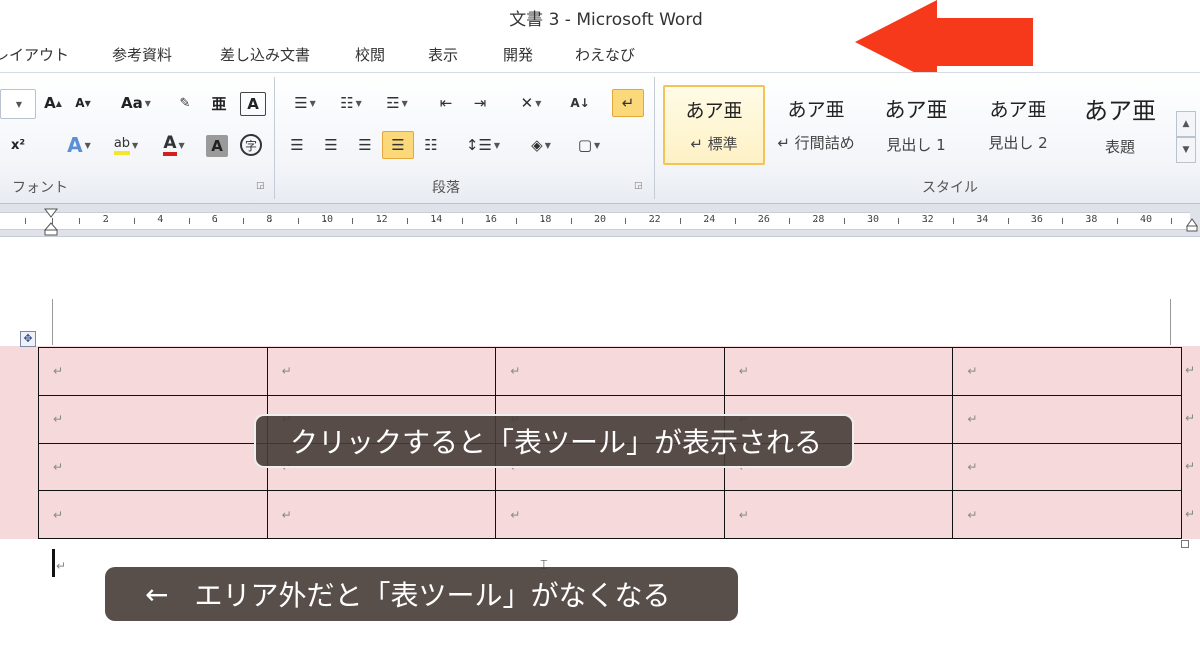 The width and height of the screenshot is (1200, 669). Describe the element at coordinates (916, 124) in the screenshot. I see `style-heading-1: あア亜 見出し 1` at that location.